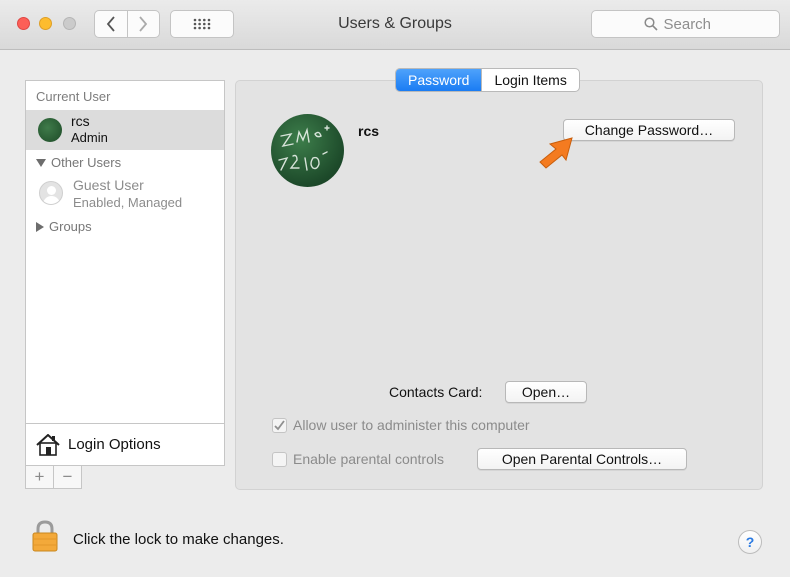 This screenshot has height=577, width=790. Describe the element at coordinates (86, 162) in the screenshot. I see `other-users-header: Other Users` at that location.